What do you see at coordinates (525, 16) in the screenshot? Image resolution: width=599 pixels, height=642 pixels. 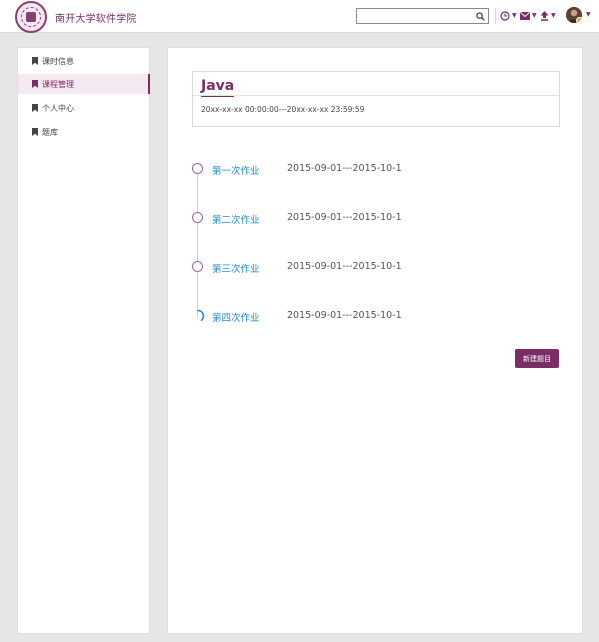 I see `mail-icon` at bounding box center [525, 16].